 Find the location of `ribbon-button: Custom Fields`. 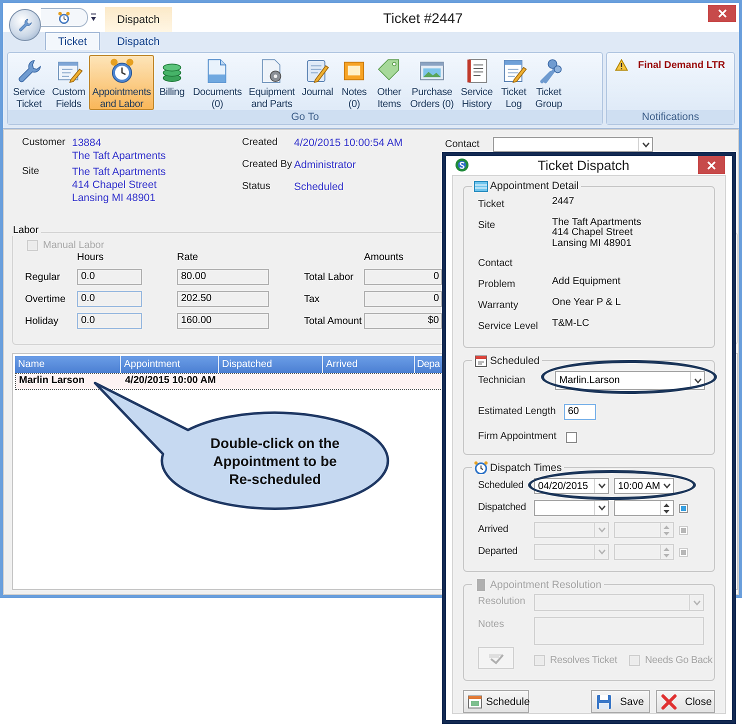

ribbon-button: Custom Fields is located at coordinates (68, 82).